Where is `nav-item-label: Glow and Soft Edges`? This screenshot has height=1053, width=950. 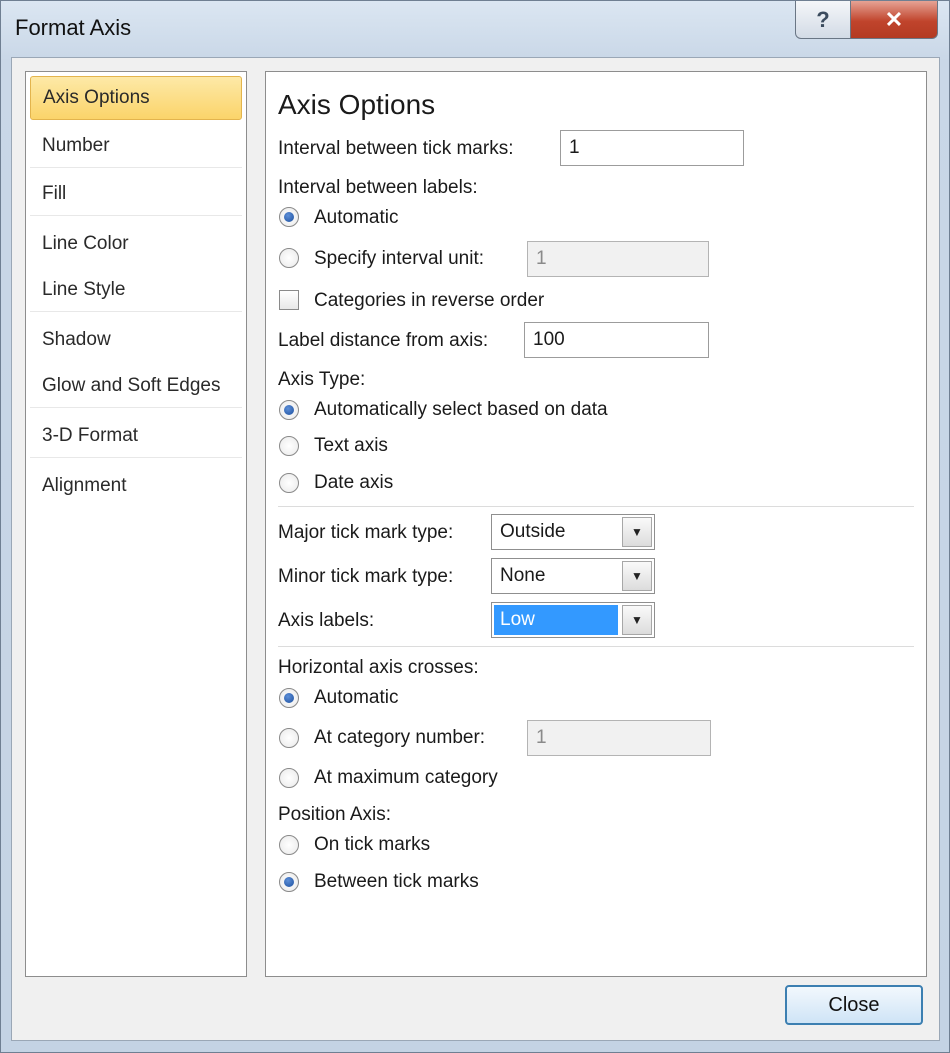
nav-item-label: Glow and Soft Edges is located at coordinates (131, 385).